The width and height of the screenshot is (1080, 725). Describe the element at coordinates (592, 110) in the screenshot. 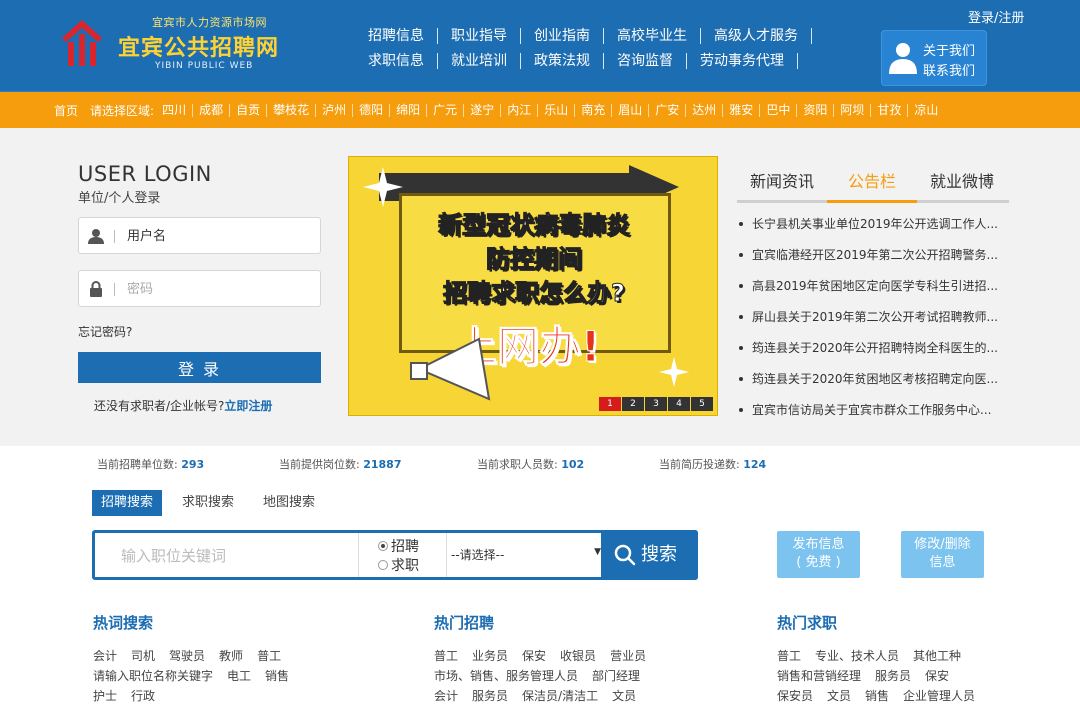

I see `region-item: 南充` at that location.